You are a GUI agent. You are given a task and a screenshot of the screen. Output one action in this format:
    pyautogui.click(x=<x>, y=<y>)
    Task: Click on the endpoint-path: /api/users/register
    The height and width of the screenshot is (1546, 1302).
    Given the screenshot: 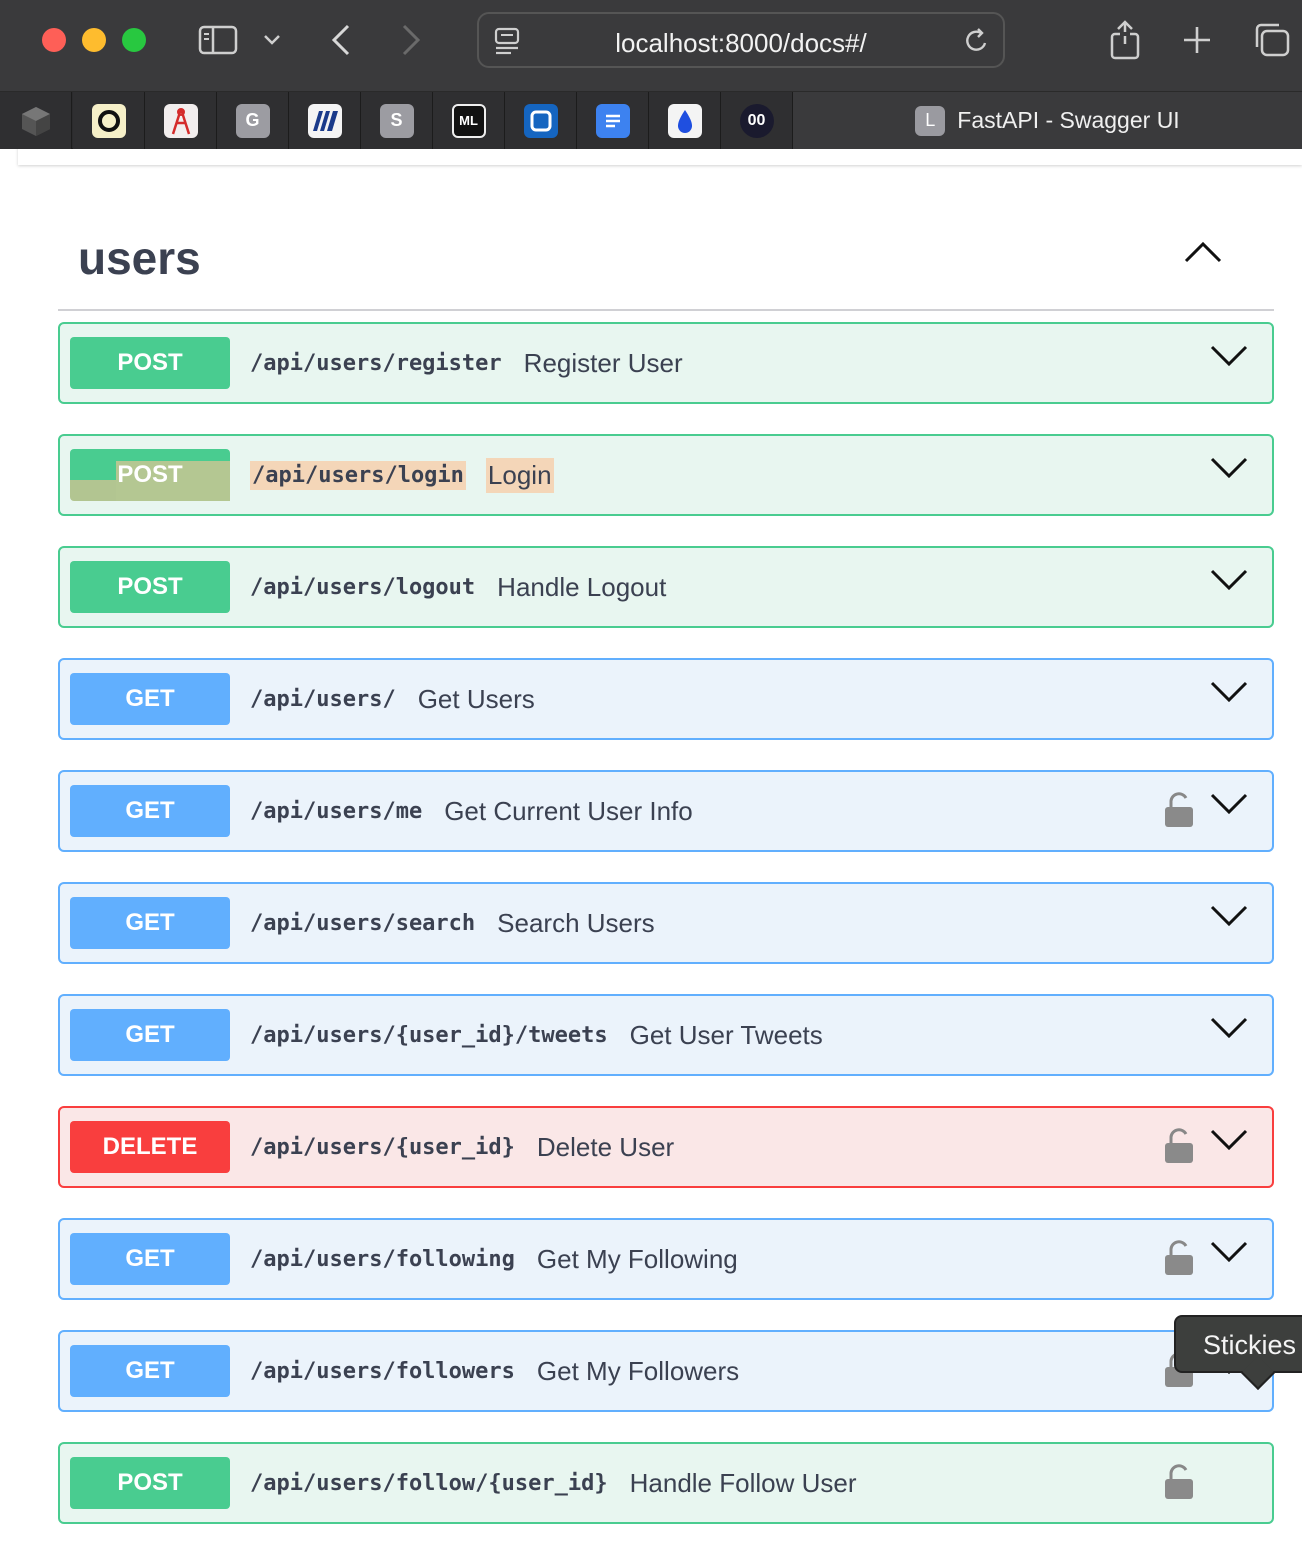 What is the action you would take?
    pyautogui.click(x=376, y=363)
    